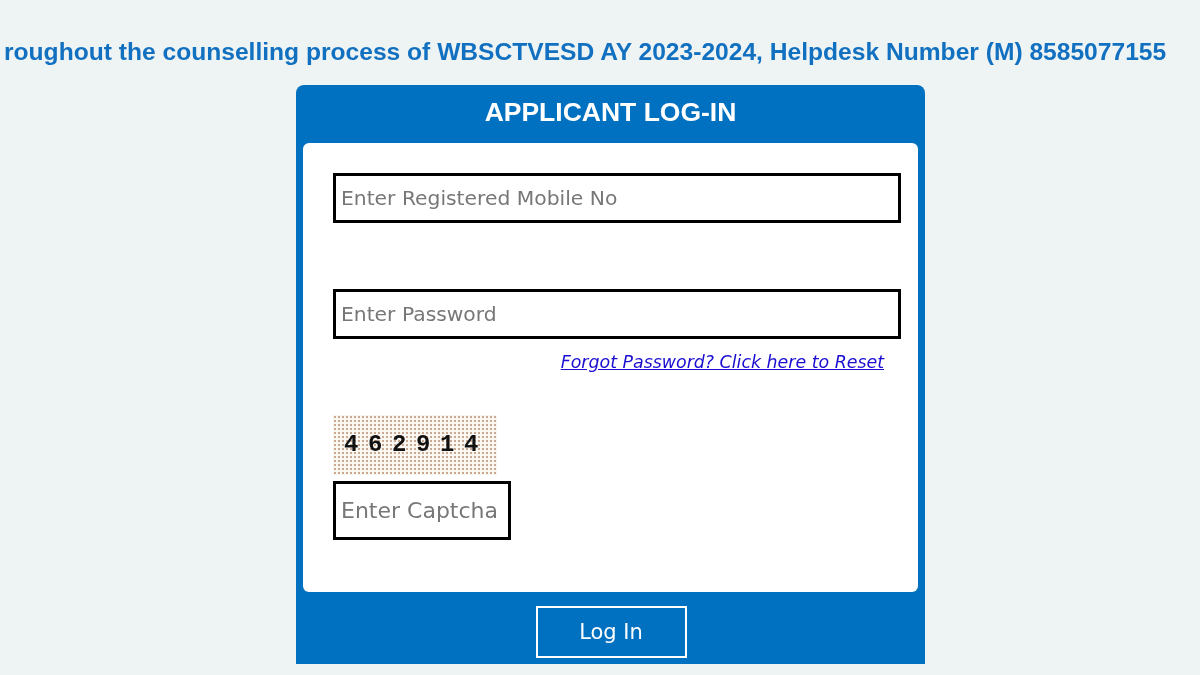 This screenshot has width=1200, height=675. I want to click on input-field: Enter Registered Mobile No, so click(617, 198).